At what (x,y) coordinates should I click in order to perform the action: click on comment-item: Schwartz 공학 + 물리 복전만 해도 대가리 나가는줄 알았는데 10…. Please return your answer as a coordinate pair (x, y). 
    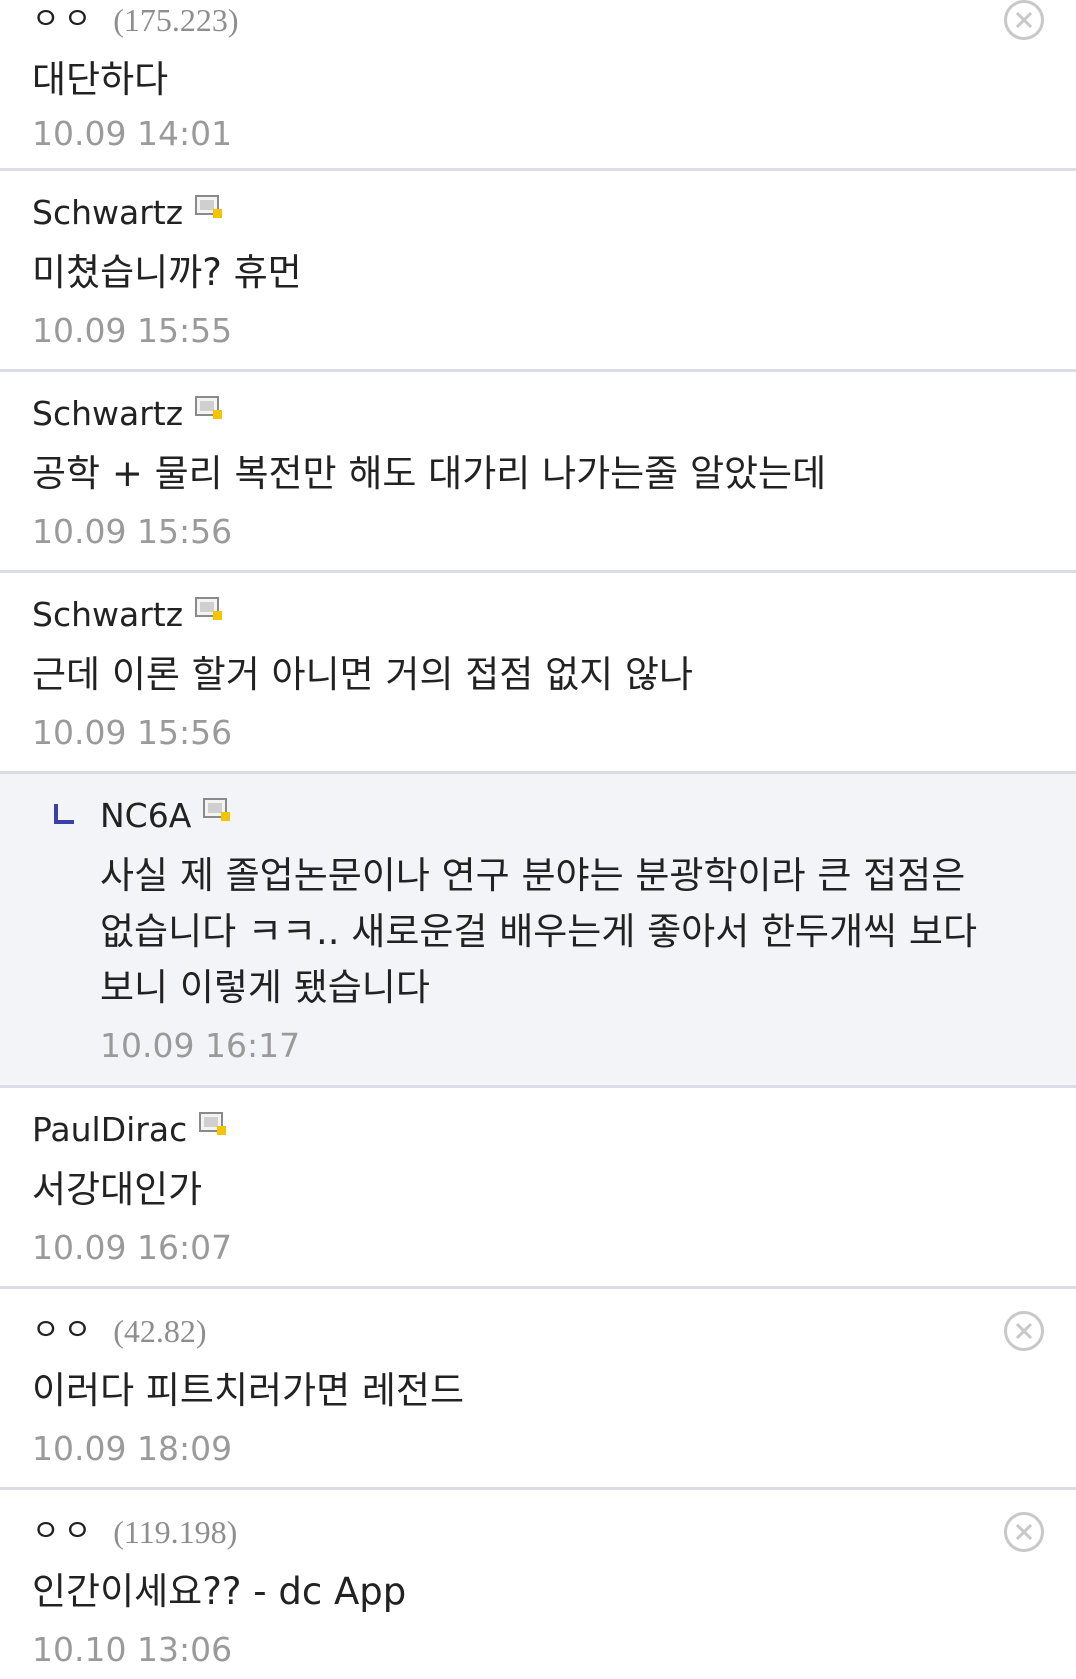
    Looking at the image, I should click on (538, 472).